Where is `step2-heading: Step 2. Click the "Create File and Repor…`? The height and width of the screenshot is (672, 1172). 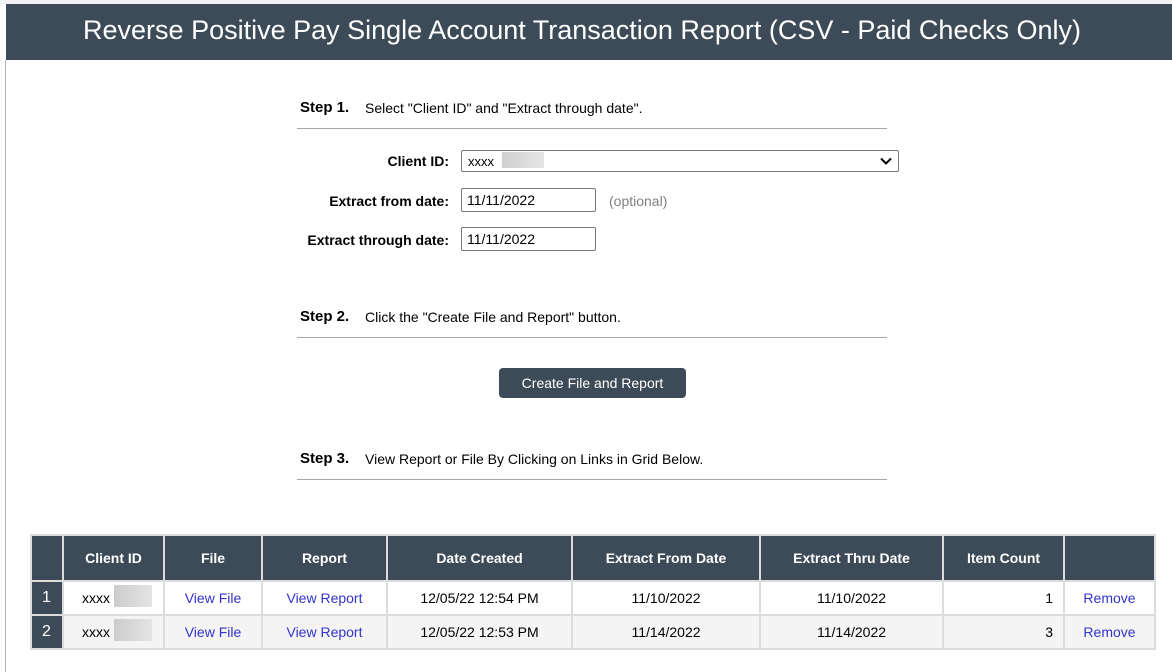
step2-heading: Step 2. Click the "Create File and Repor… is located at coordinates (592, 321).